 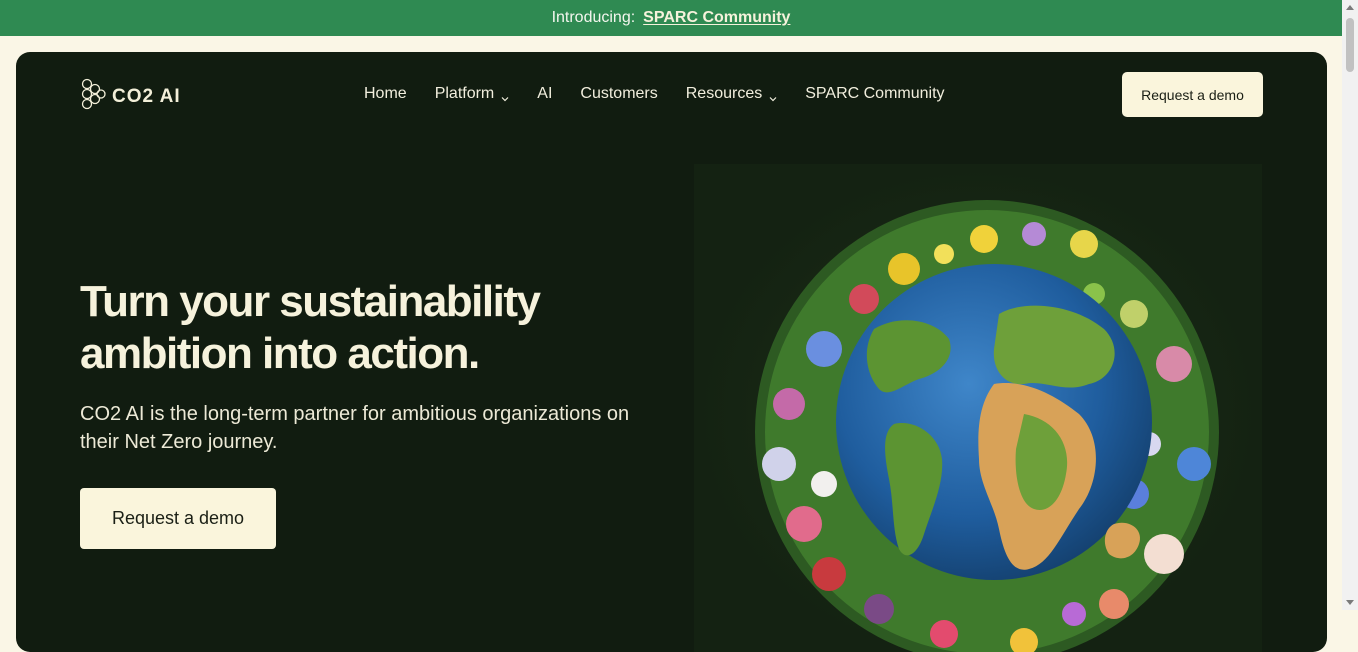 What do you see at coordinates (1192, 94) in the screenshot?
I see `nav-request-demo-button: Request a demo` at bounding box center [1192, 94].